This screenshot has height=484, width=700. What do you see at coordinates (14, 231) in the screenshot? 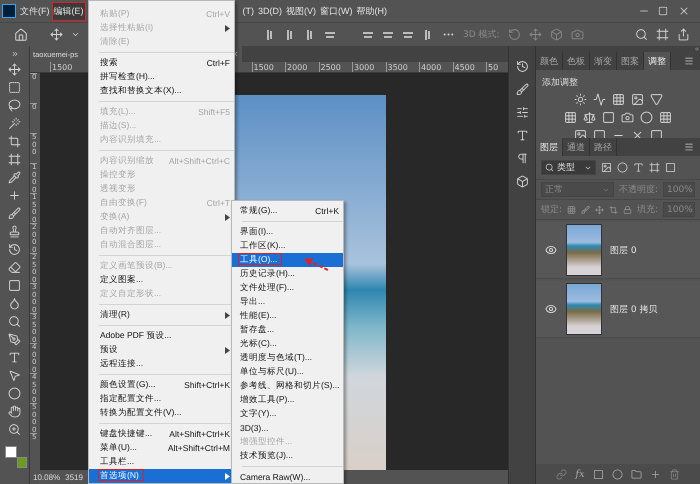
I see `stamp-tool-icon` at bounding box center [14, 231].